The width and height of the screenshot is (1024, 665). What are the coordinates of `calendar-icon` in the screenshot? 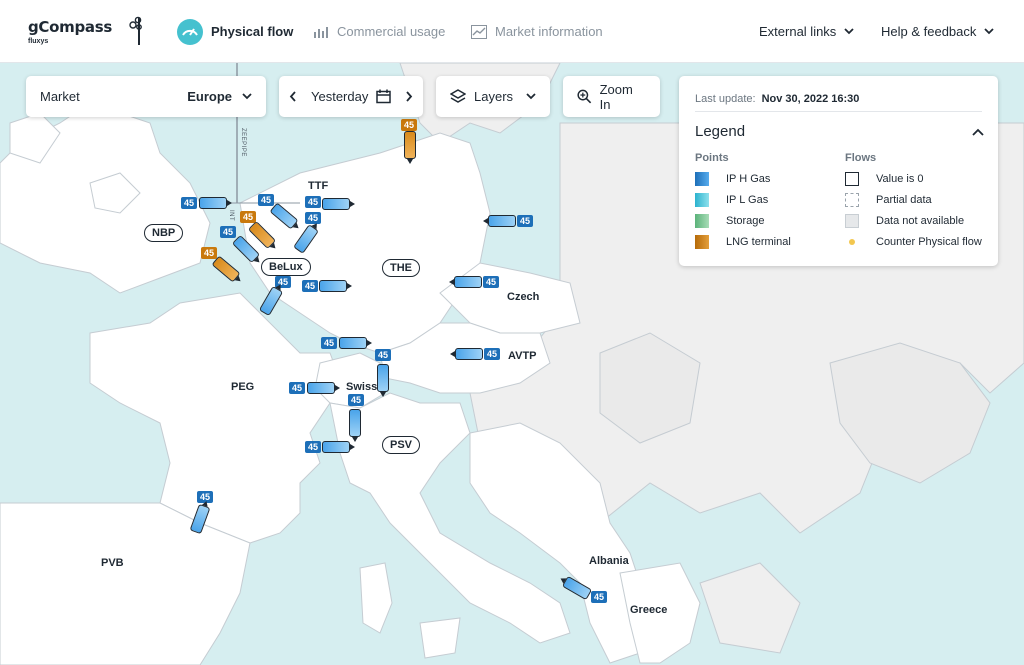 It's located at (384, 96).